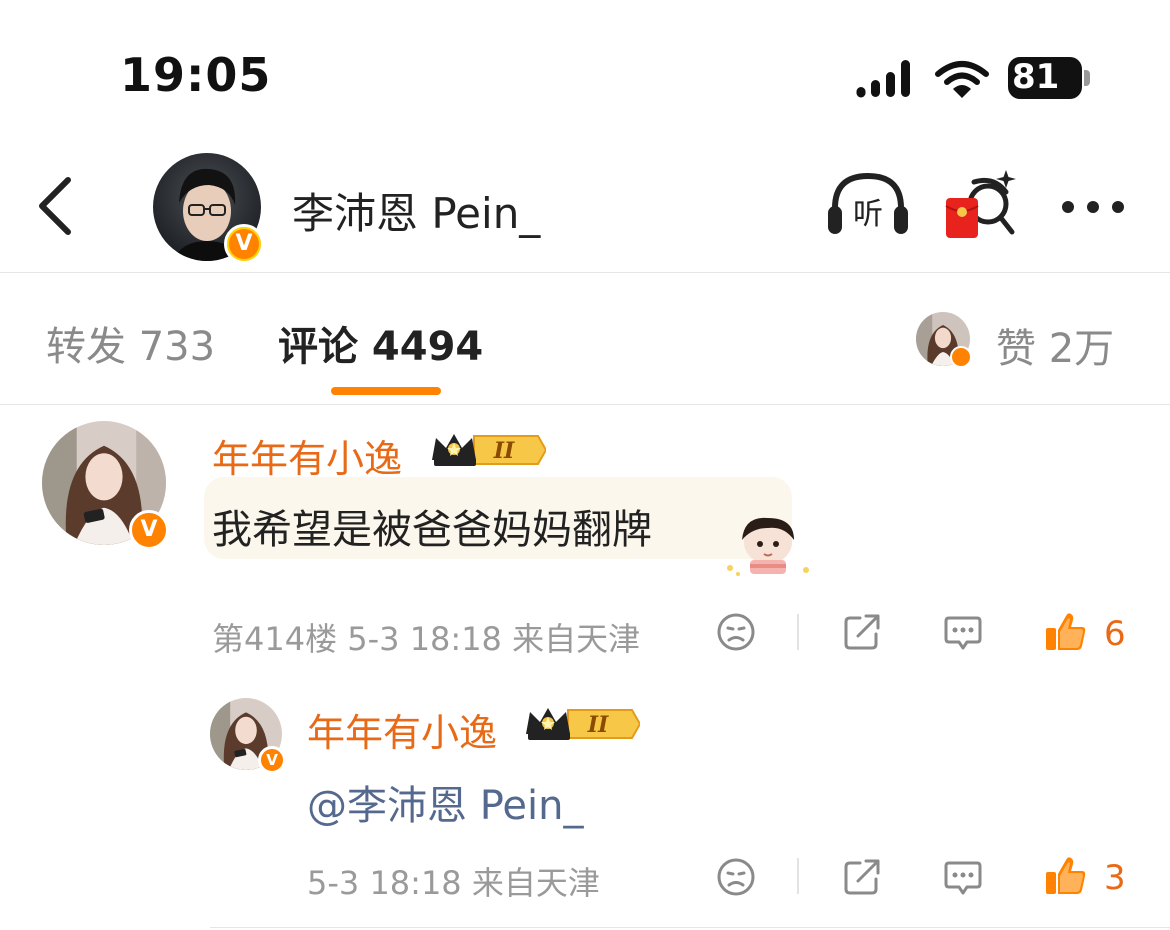 This screenshot has height=930, width=1170. Describe the element at coordinates (307, 455) in the screenshot. I see `comment-username: 年年有小逸` at that location.